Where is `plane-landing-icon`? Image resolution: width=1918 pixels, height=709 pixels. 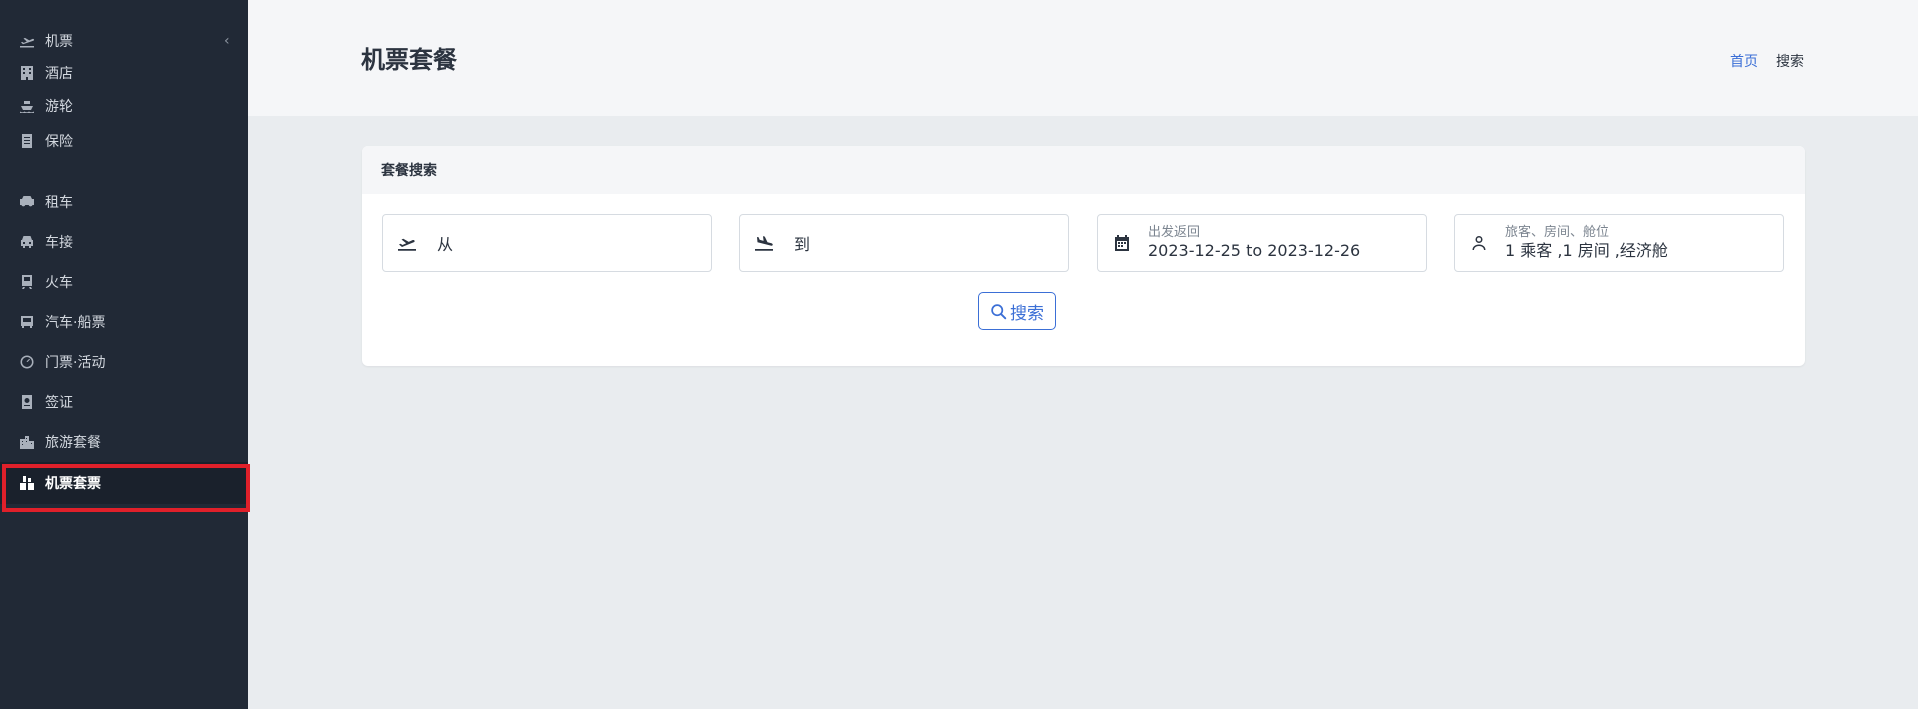 plane-landing-icon is located at coordinates (764, 243).